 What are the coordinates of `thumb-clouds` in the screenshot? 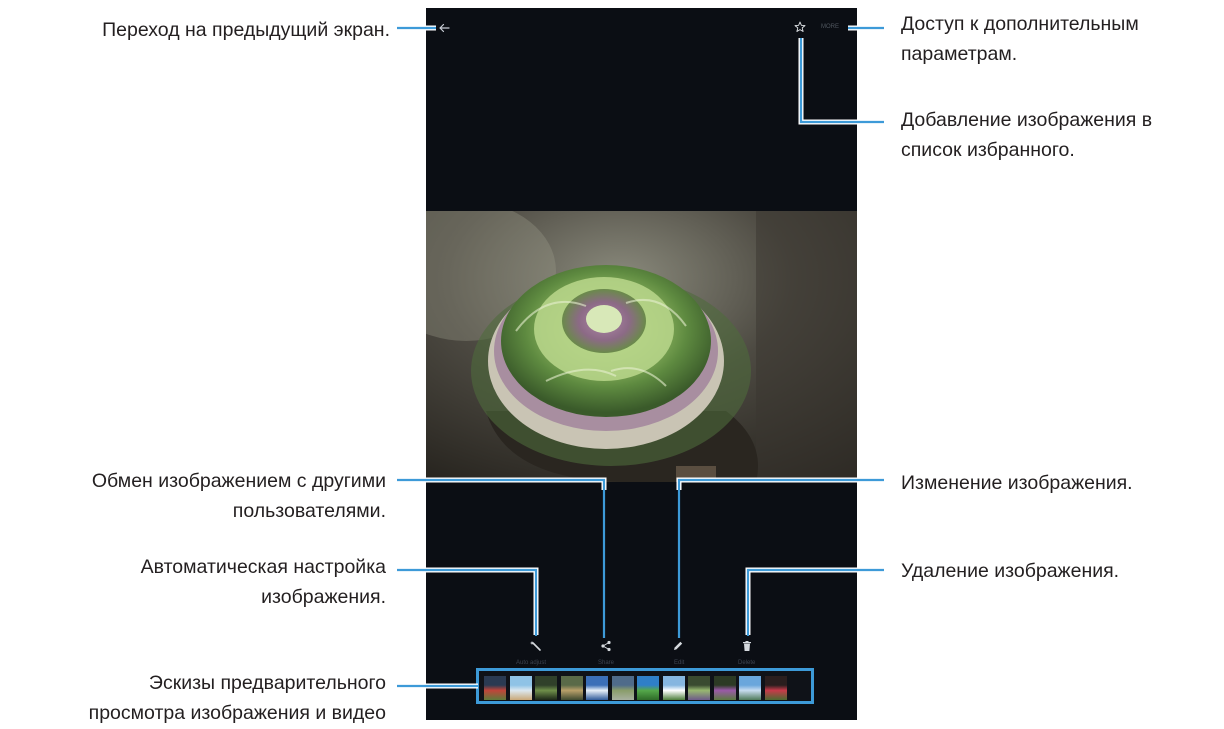 It's located at (673, 688).